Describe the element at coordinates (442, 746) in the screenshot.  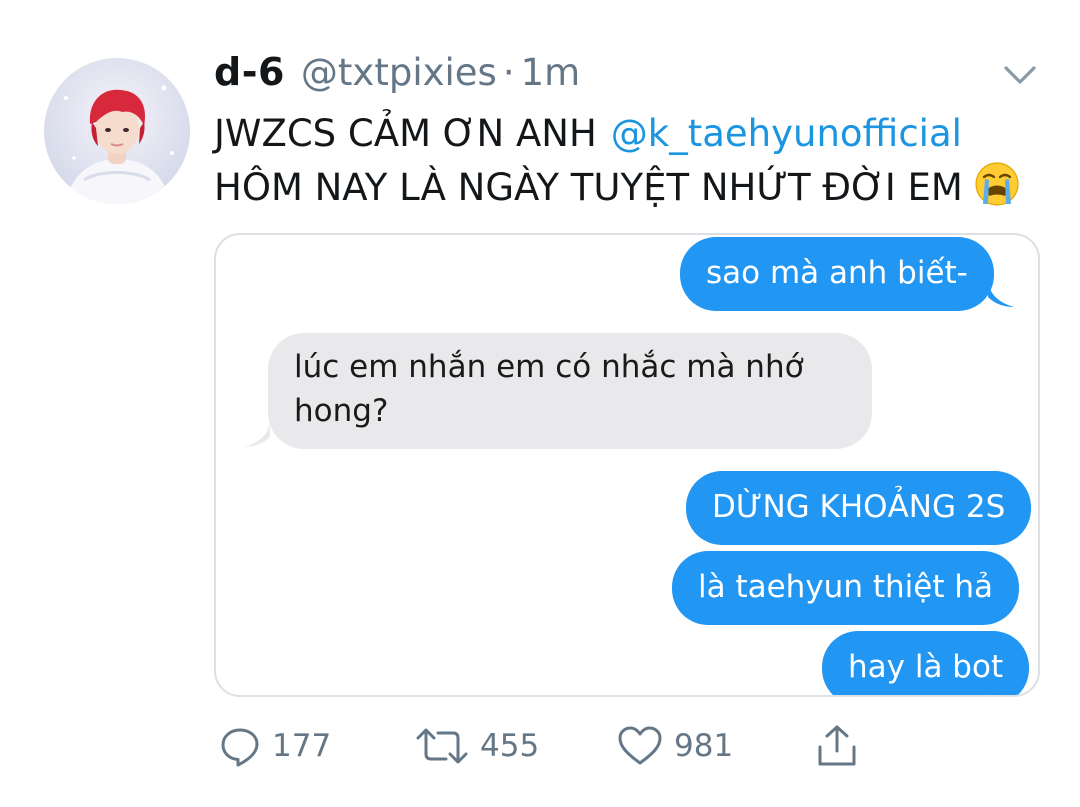
I see `retweet-icon` at that location.